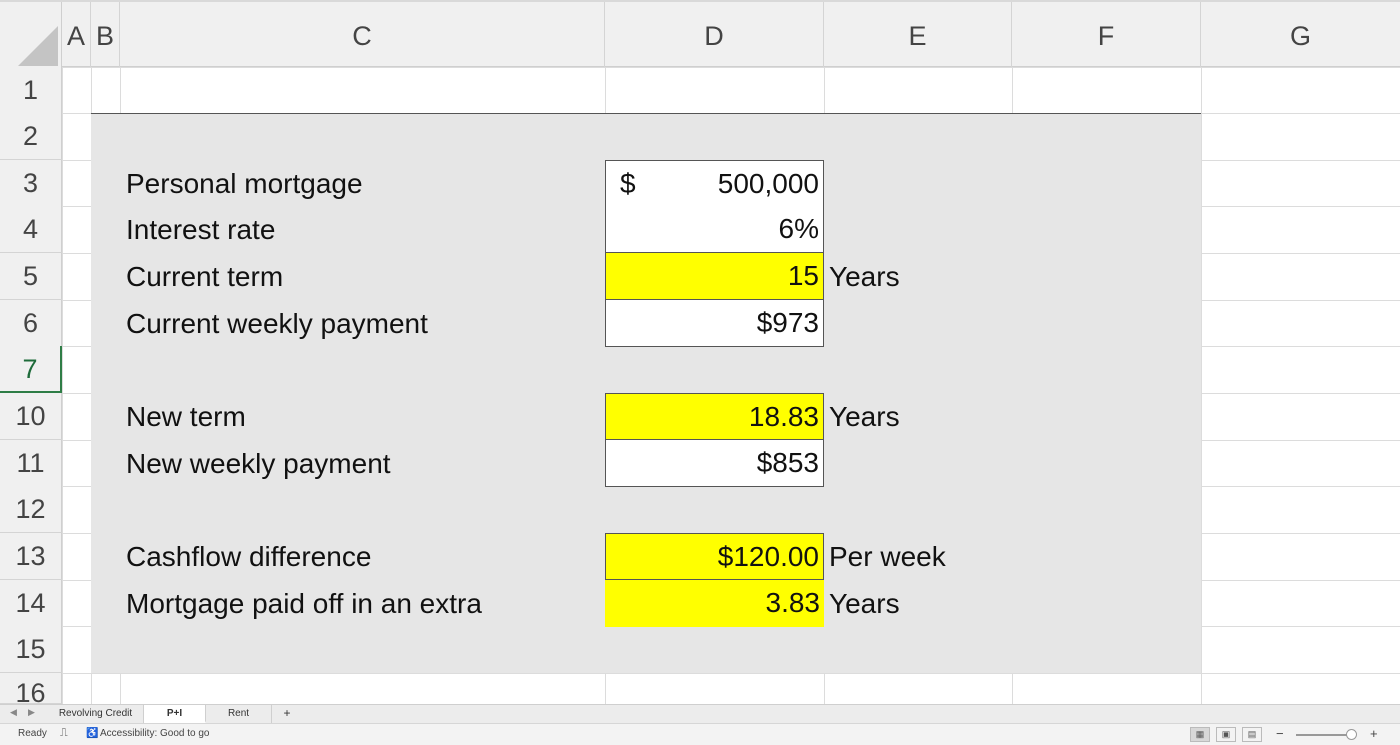 The image size is (1400, 745). Describe the element at coordinates (31, 323) in the screenshot. I see `row-header: 6` at that location.